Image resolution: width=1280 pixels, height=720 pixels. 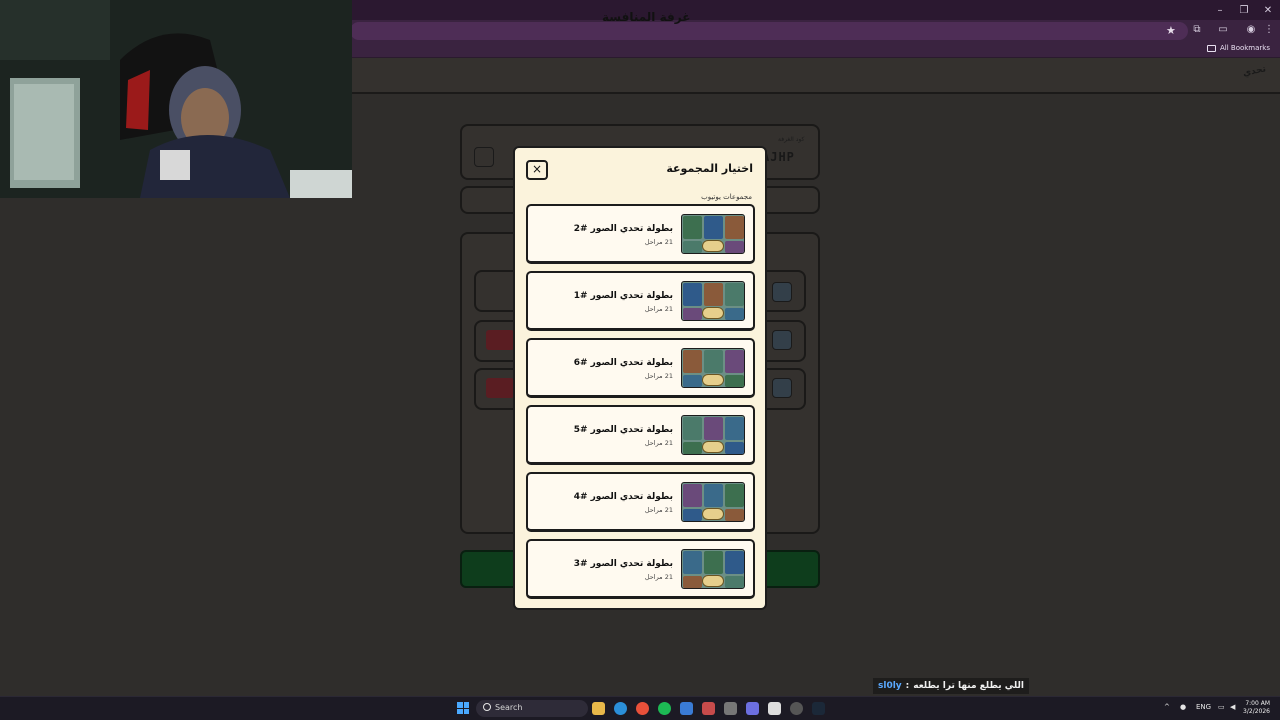 I want to click on restore-icon: ❐, so click(x=1244, y=10).